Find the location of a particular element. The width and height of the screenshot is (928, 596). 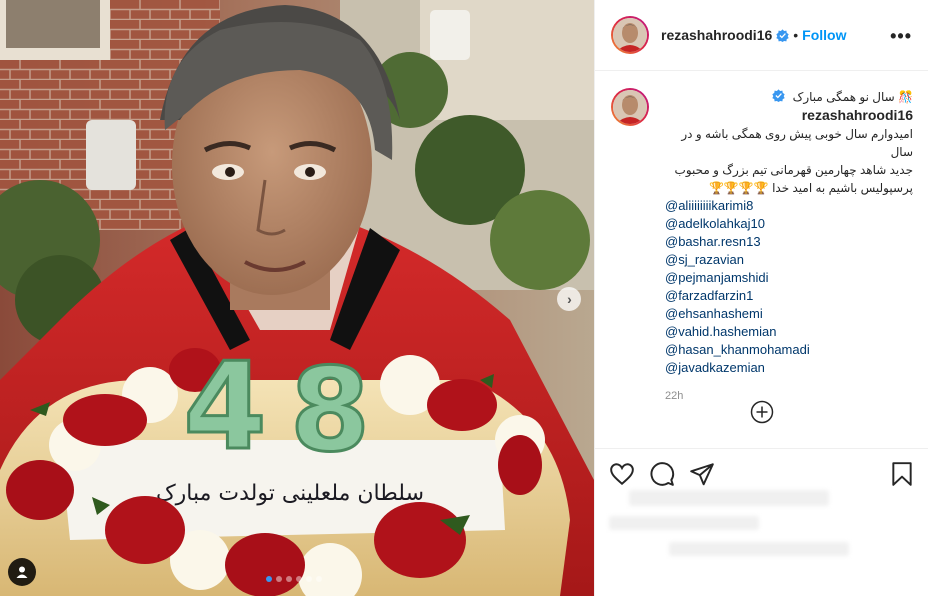

user-tag-icon is located at coordinates (22, 572).